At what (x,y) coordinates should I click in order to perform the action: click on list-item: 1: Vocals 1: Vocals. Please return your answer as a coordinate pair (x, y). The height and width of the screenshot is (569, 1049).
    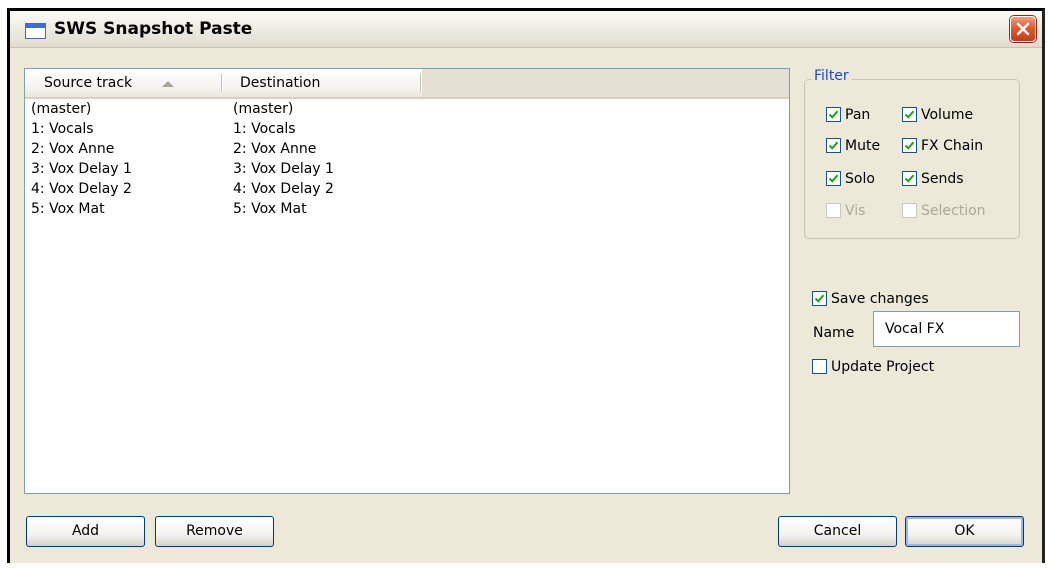
    Looking at the image, I should click on (407, 129).